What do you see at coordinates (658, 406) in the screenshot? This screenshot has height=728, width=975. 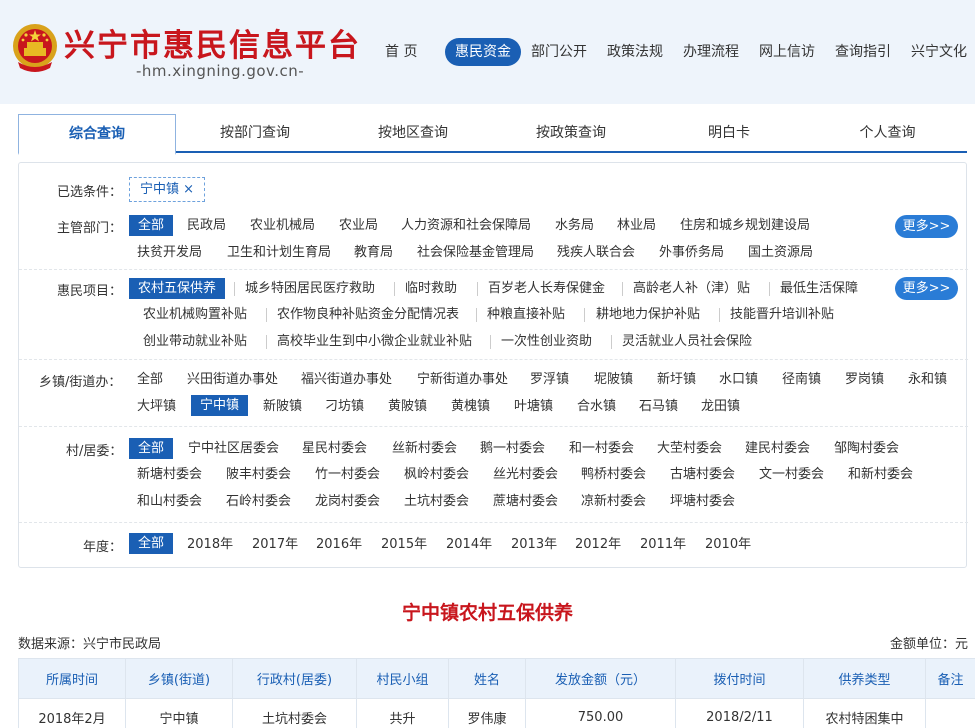 I see `town-option: 石马镇` at bounding box center [658, 406].